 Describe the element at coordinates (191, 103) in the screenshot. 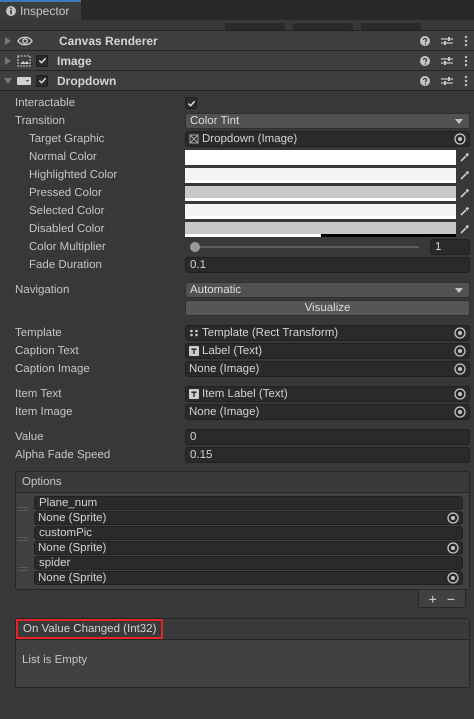

I see `checkbox` at that location.